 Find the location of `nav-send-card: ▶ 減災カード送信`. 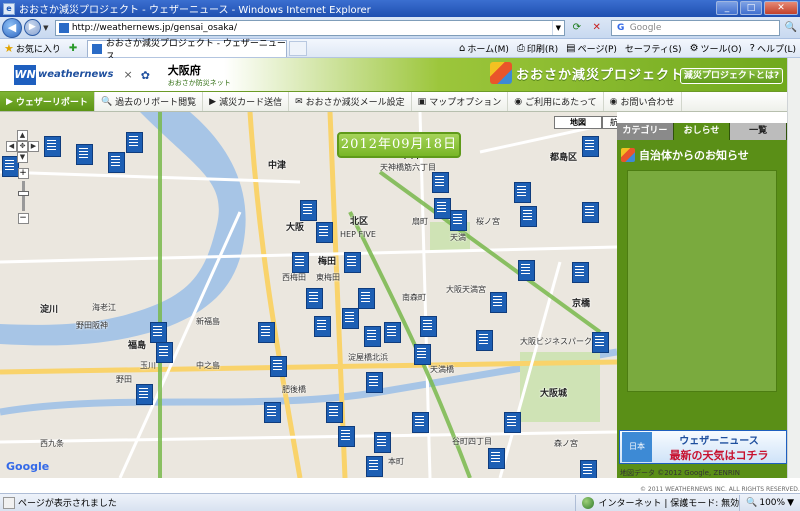

nav-send-card: ▶ 減災カード送信 is located at coordinates (246, 101).